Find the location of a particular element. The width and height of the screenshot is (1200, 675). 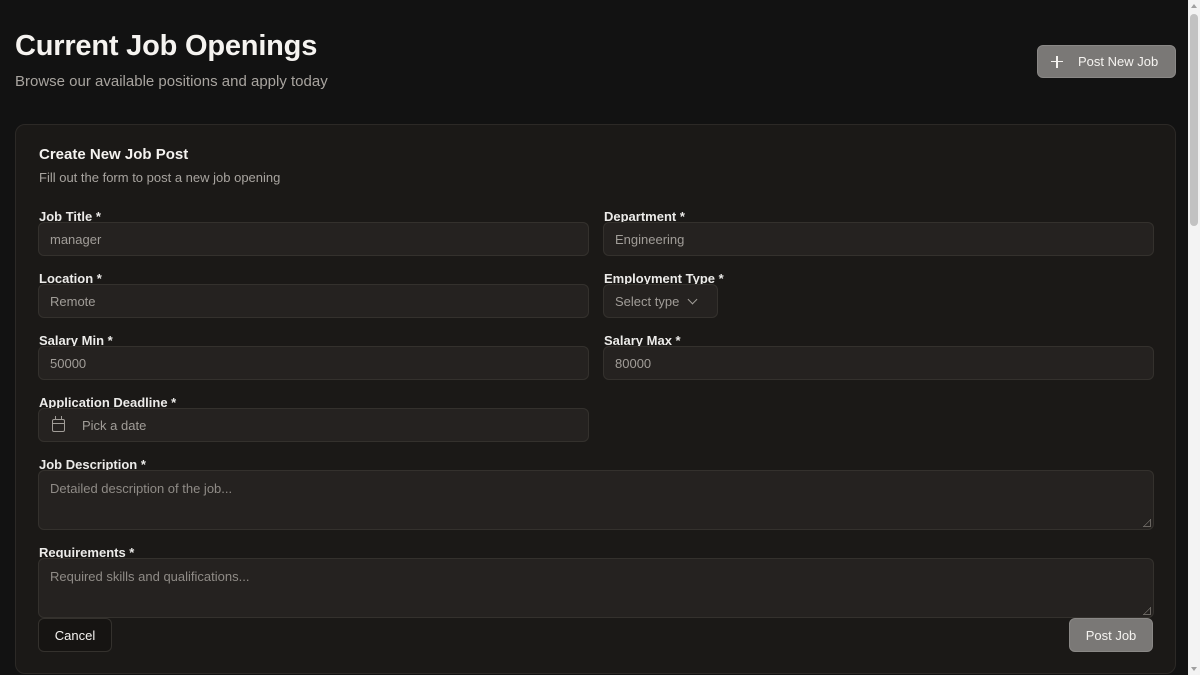

form-title: Create New Job Post is located at coordinates (114, 154).